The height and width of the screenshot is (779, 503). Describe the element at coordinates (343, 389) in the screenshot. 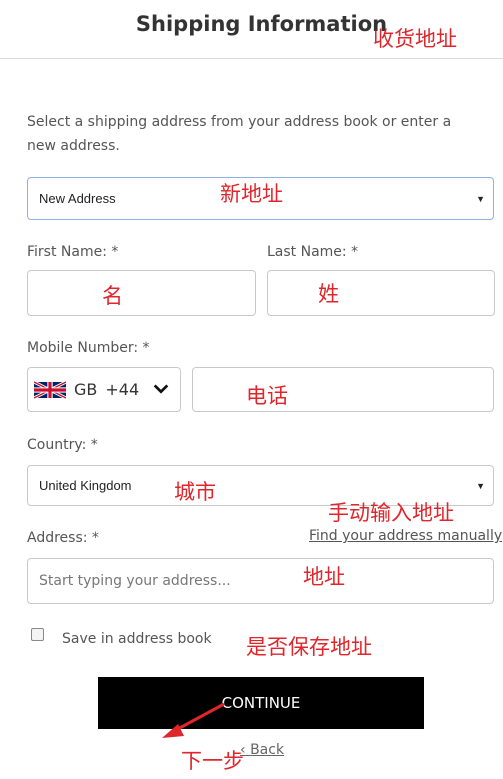

I see `mobile-number-input` at that location.